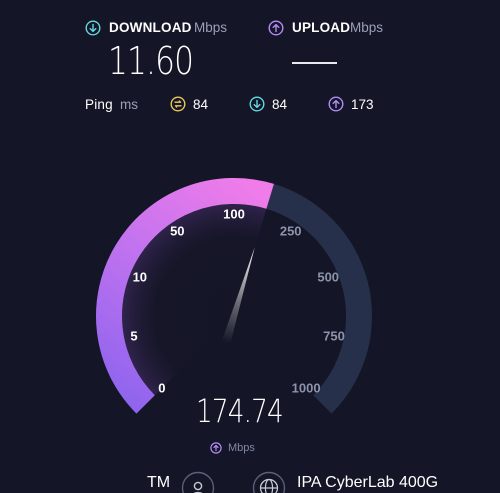 This screenshot has width=500, height=493. I want to click on gauge-tick-label: 500, so click(328, 277).